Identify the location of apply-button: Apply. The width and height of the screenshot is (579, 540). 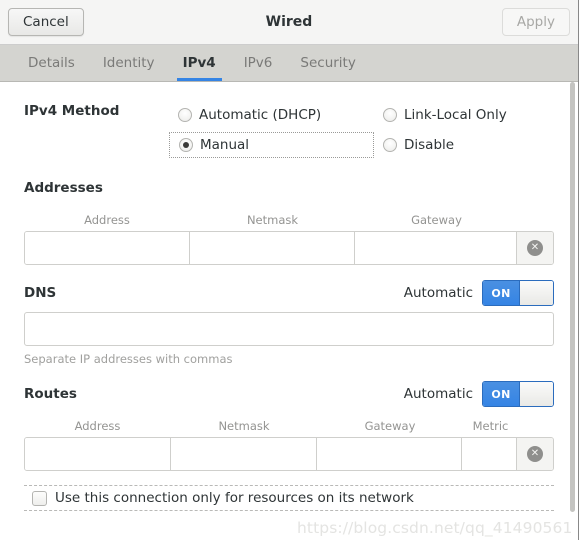
(535, 22).